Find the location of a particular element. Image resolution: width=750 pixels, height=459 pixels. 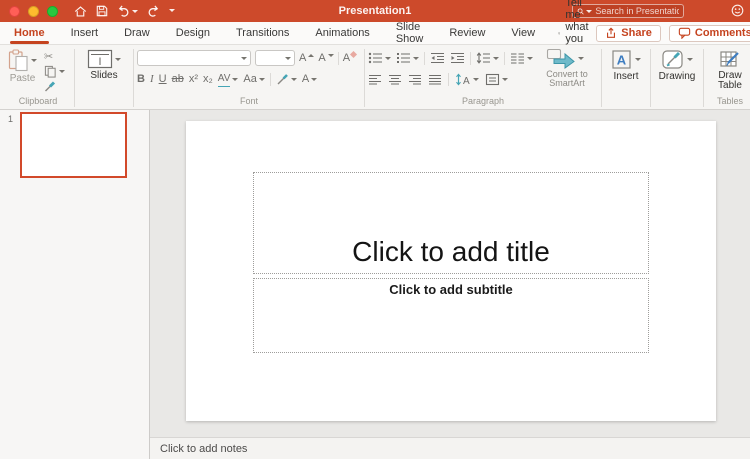

insert-label: Insert is located at coordinates (626, 76).